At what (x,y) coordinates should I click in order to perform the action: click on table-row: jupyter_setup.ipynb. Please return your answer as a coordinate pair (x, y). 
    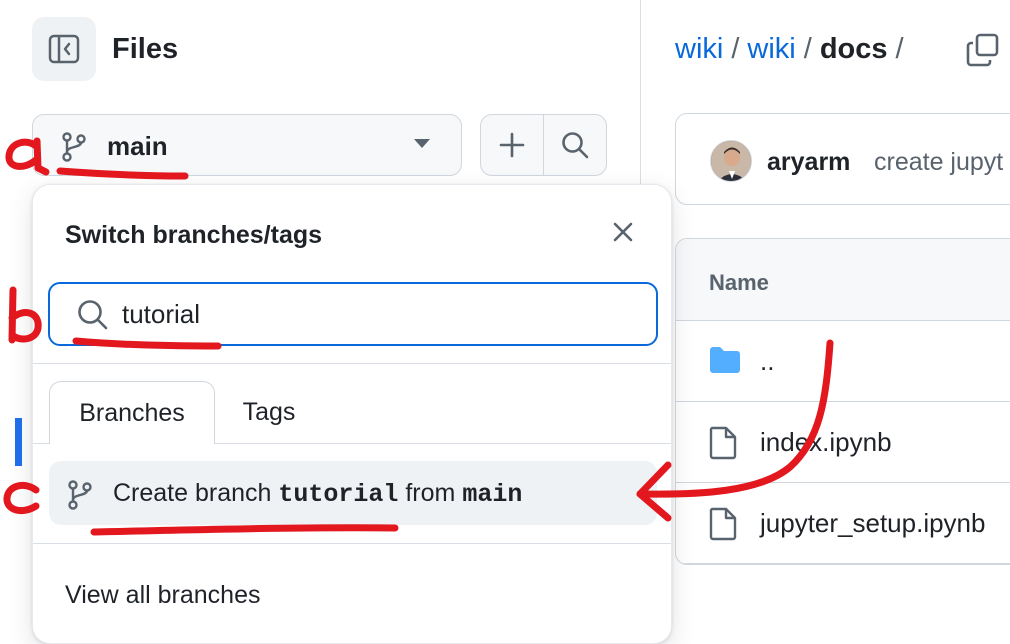
    Looking at the image, I should click on (843, 523).